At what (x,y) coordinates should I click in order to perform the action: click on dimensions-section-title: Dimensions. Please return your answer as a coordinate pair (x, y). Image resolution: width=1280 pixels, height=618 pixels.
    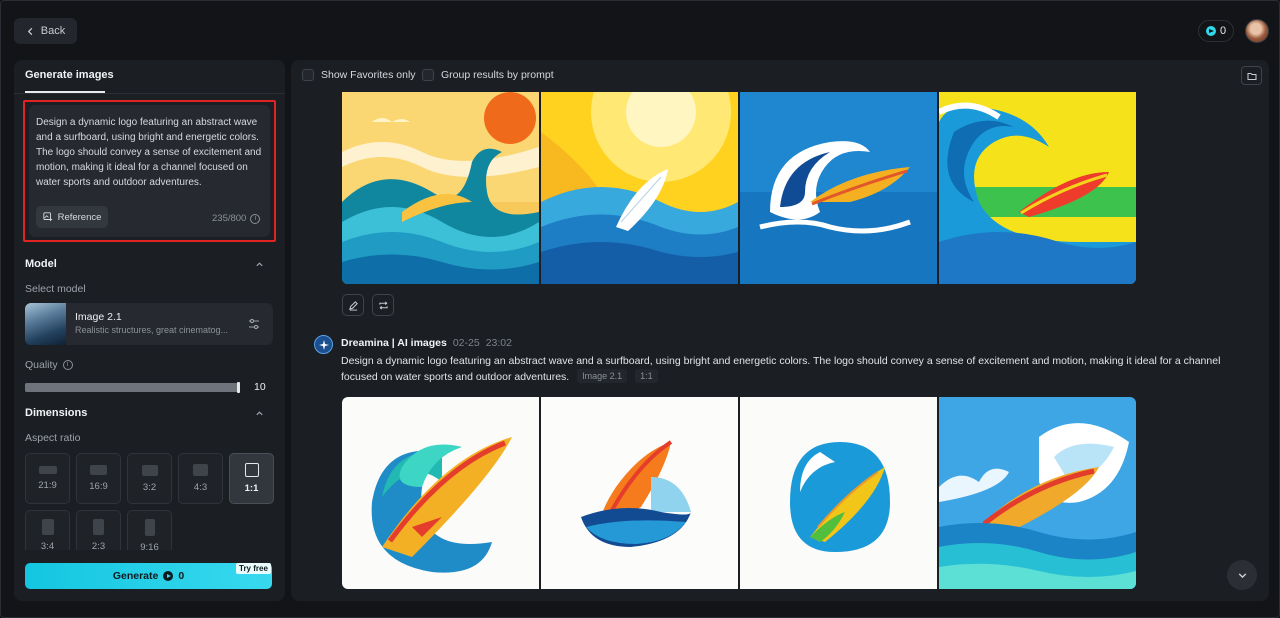
    Looking at the image, I should click on (56, 413).